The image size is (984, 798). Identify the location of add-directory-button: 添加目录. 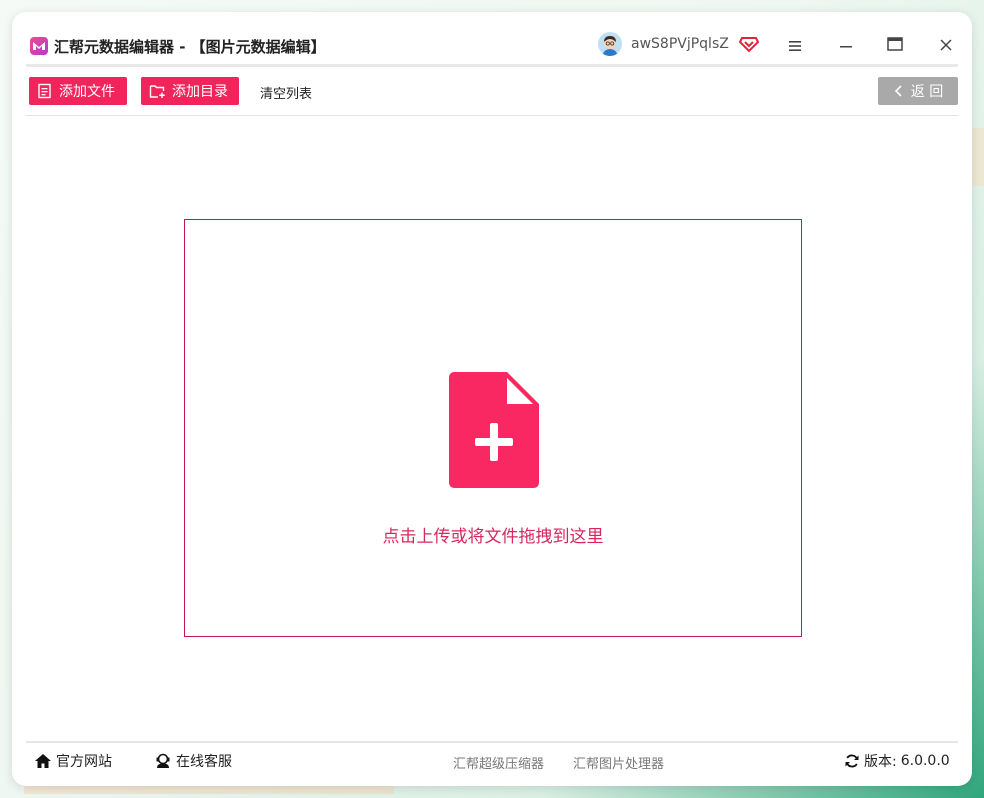
(190, 91).